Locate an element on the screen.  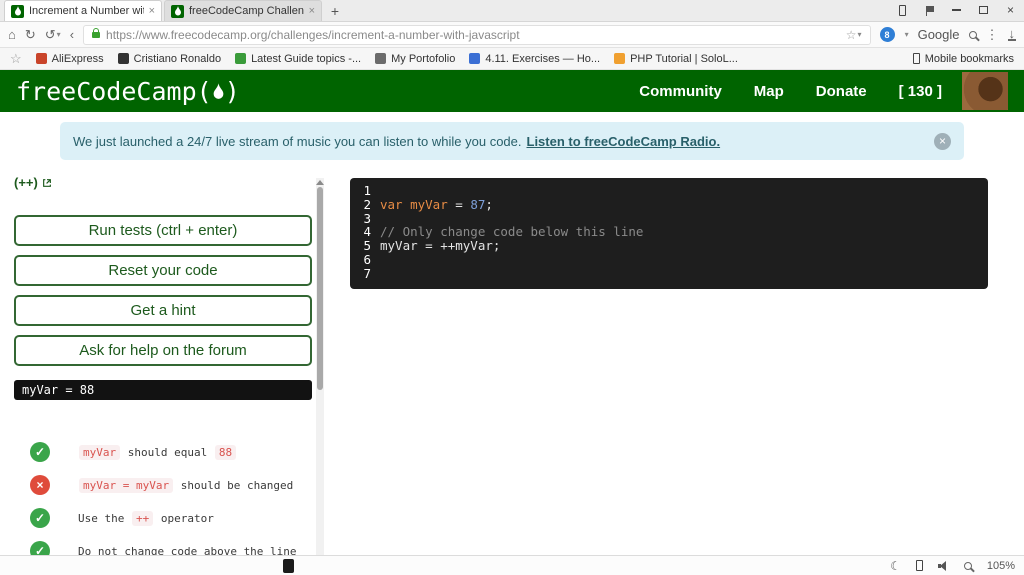
sidebar-action-button: Reset your code is located at coordinates (163, 270).